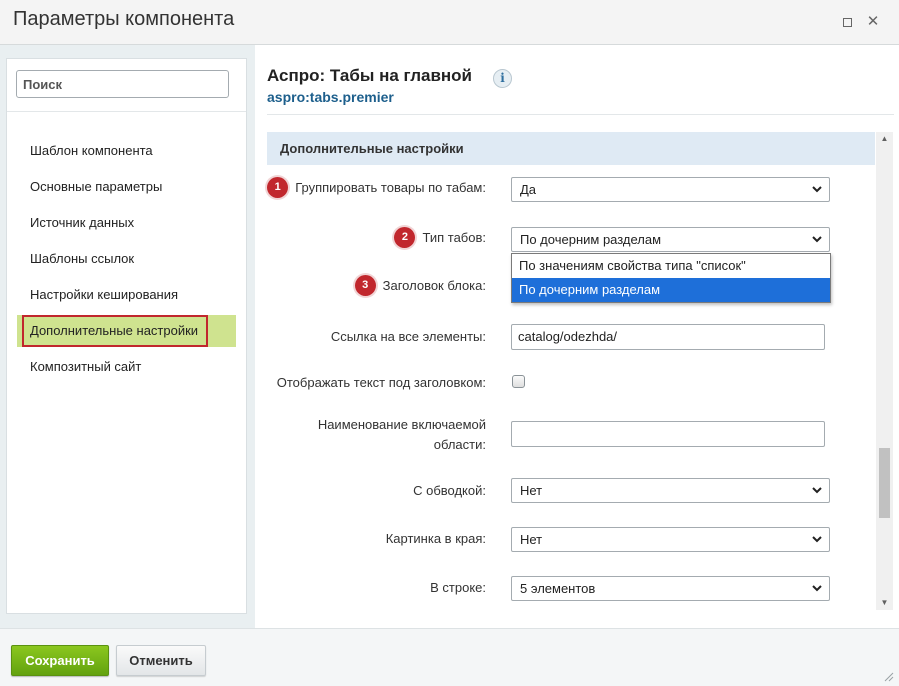 The height and width of the screenshot is (686, 899). I want to click on sidebar-item-link-templates: Шаблоны ссылок, so click(126, 259).